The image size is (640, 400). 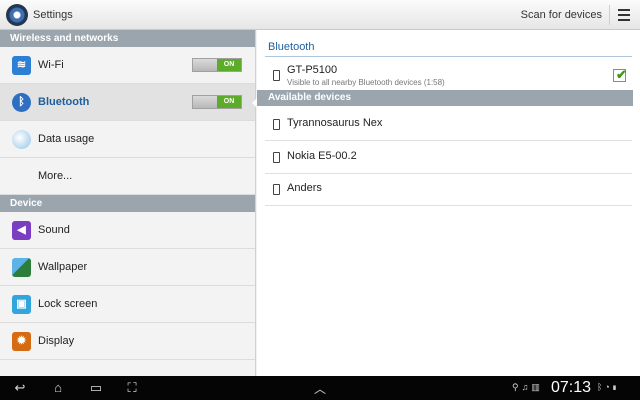 I want to click on status-icons: ᛒ◔▮, so click(x=608, y=387).